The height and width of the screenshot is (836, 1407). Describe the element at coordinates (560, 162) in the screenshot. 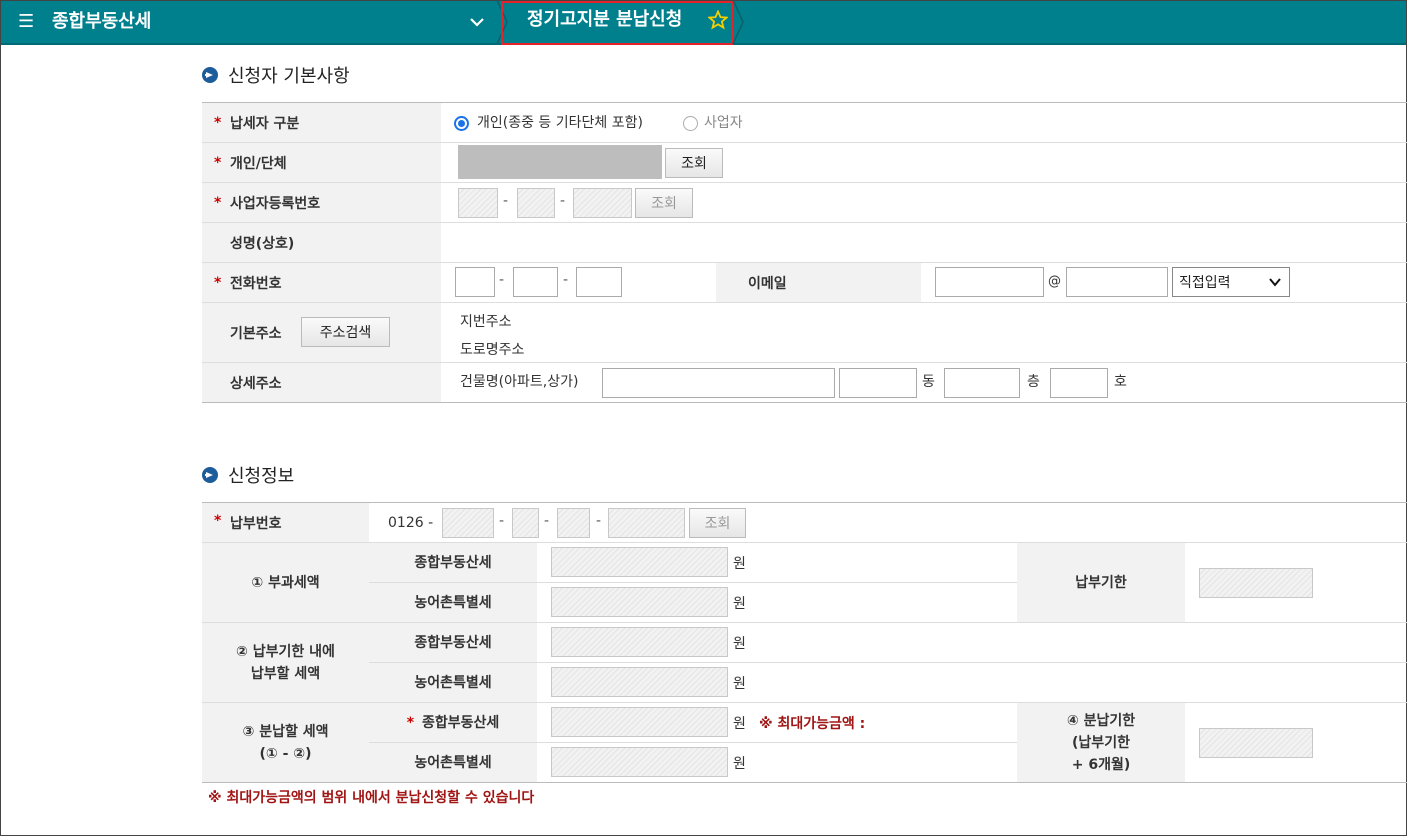

I see `individual-id-field` at that location.